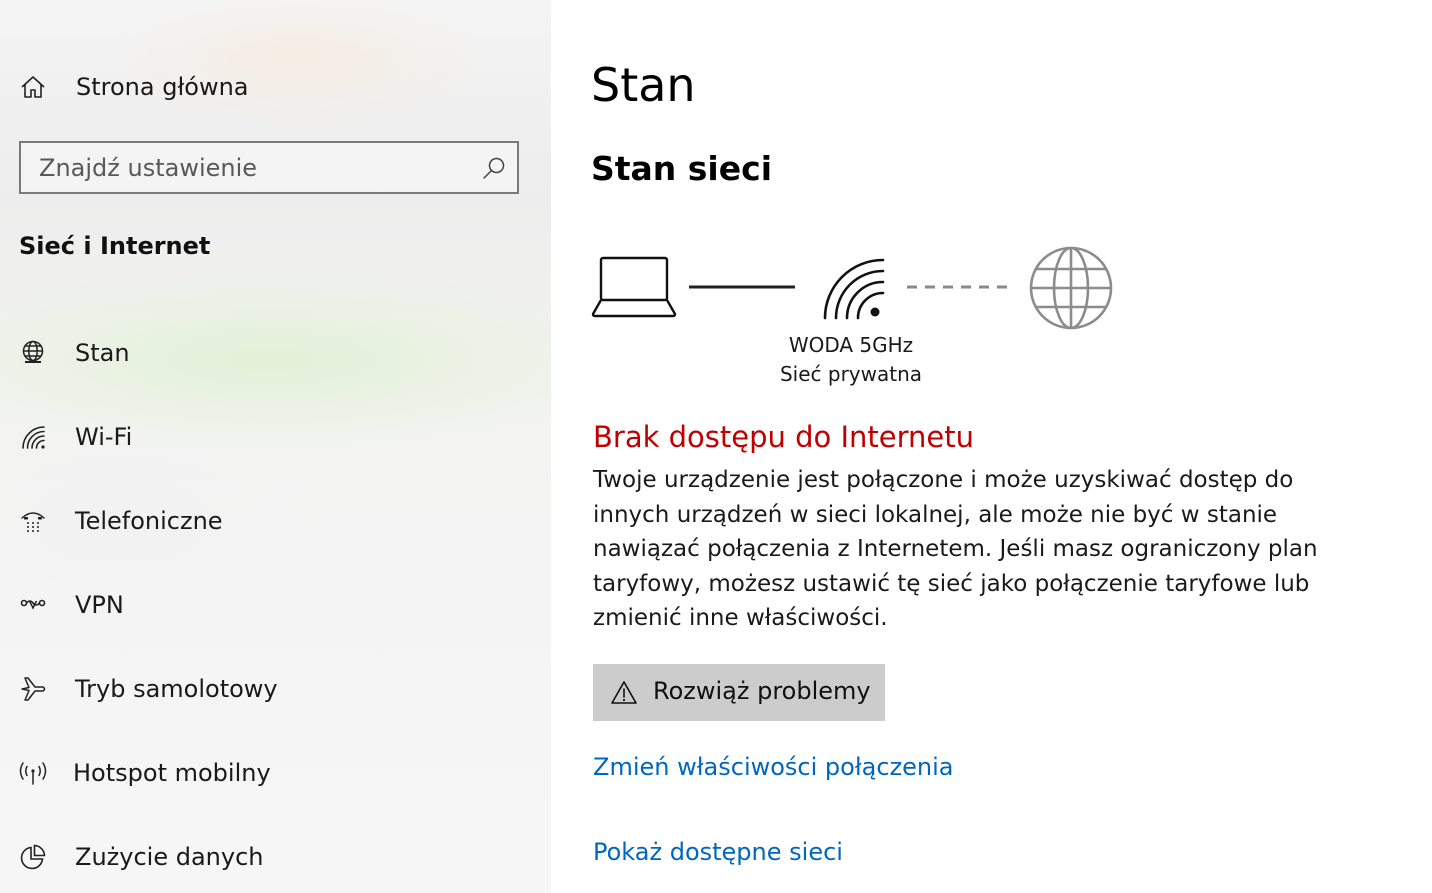 The width and height of the screenshot is (1432, 893). I want to click on airplane-icon, so click(33, 689).